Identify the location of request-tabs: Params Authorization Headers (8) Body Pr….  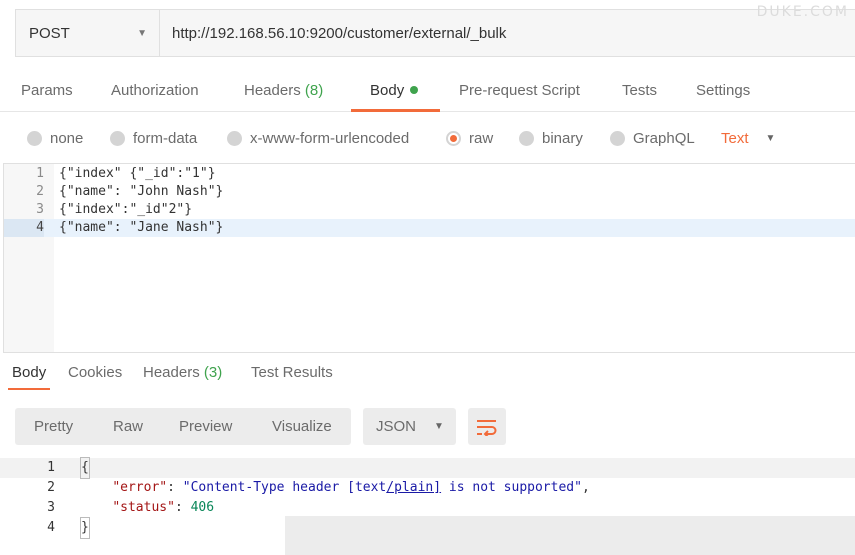
(427, 92).